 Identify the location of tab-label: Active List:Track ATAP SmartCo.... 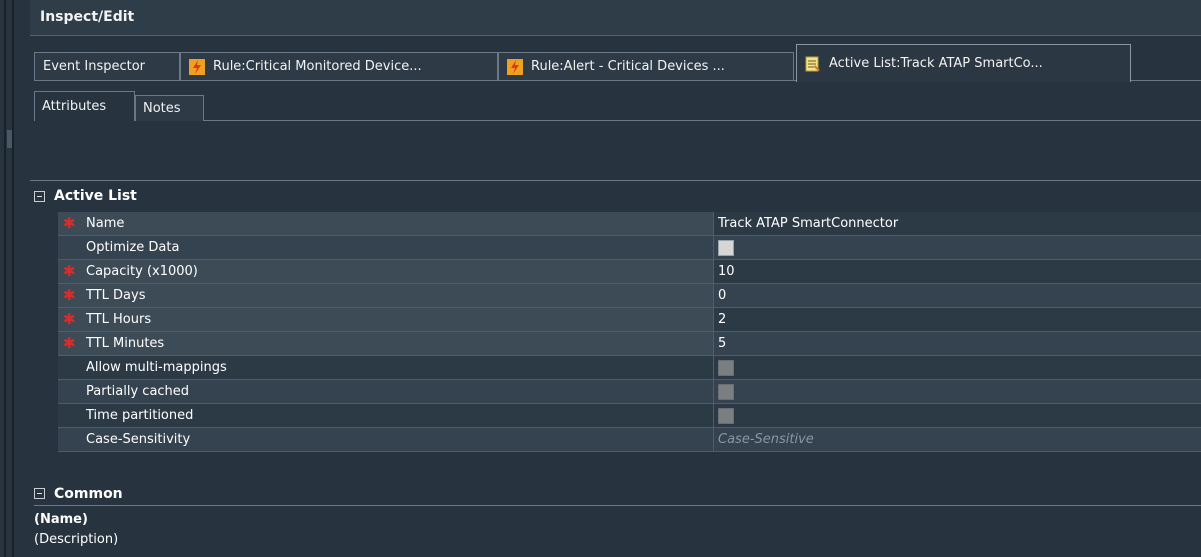
(936, 63).